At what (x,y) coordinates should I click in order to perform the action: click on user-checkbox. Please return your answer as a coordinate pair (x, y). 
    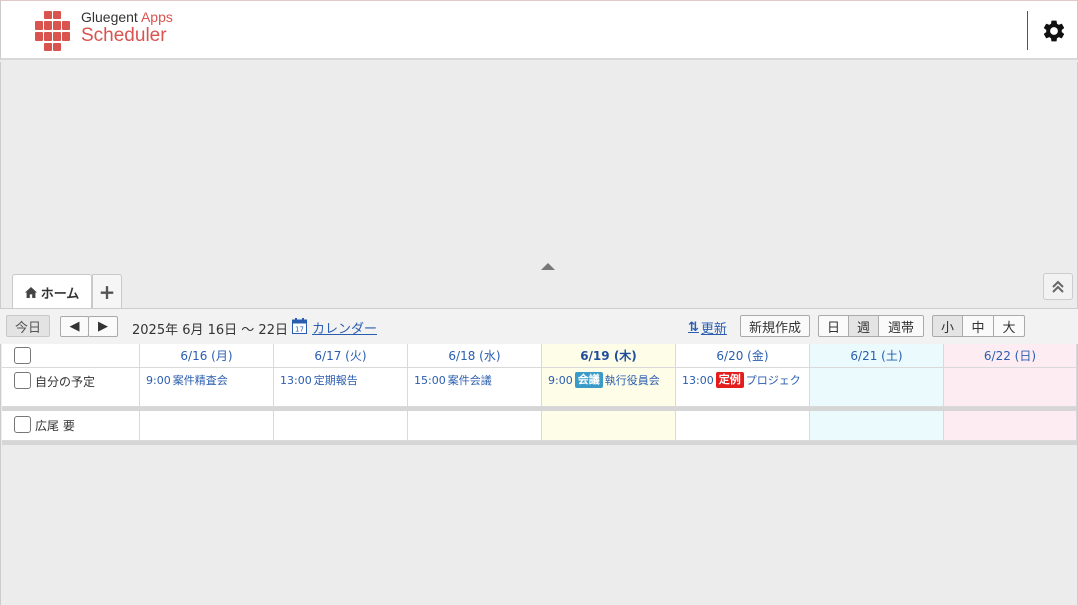
    Looking at the image, I should click on (22, 424).